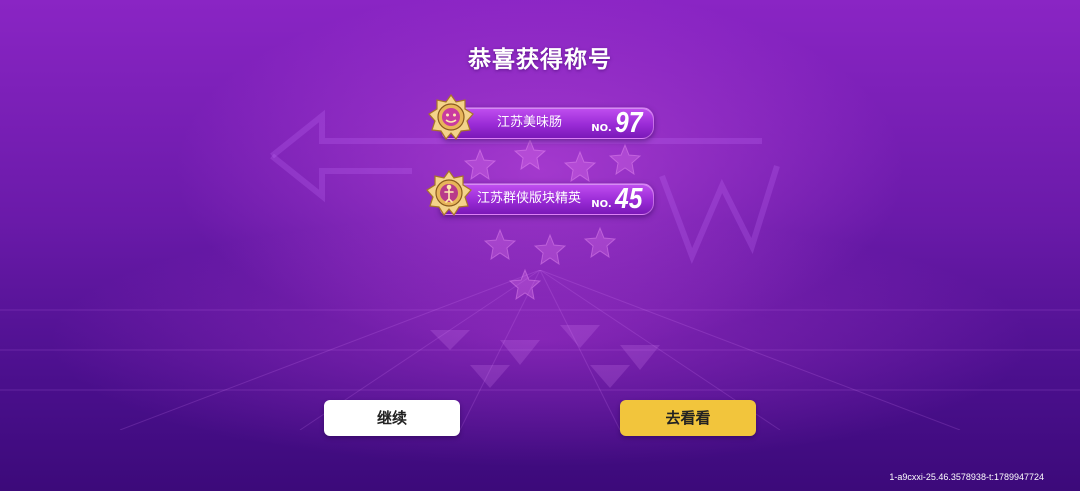 This screenshot has height=491, width=1080. I want to click on gold-medal-figure-icon, so click(449, 193).